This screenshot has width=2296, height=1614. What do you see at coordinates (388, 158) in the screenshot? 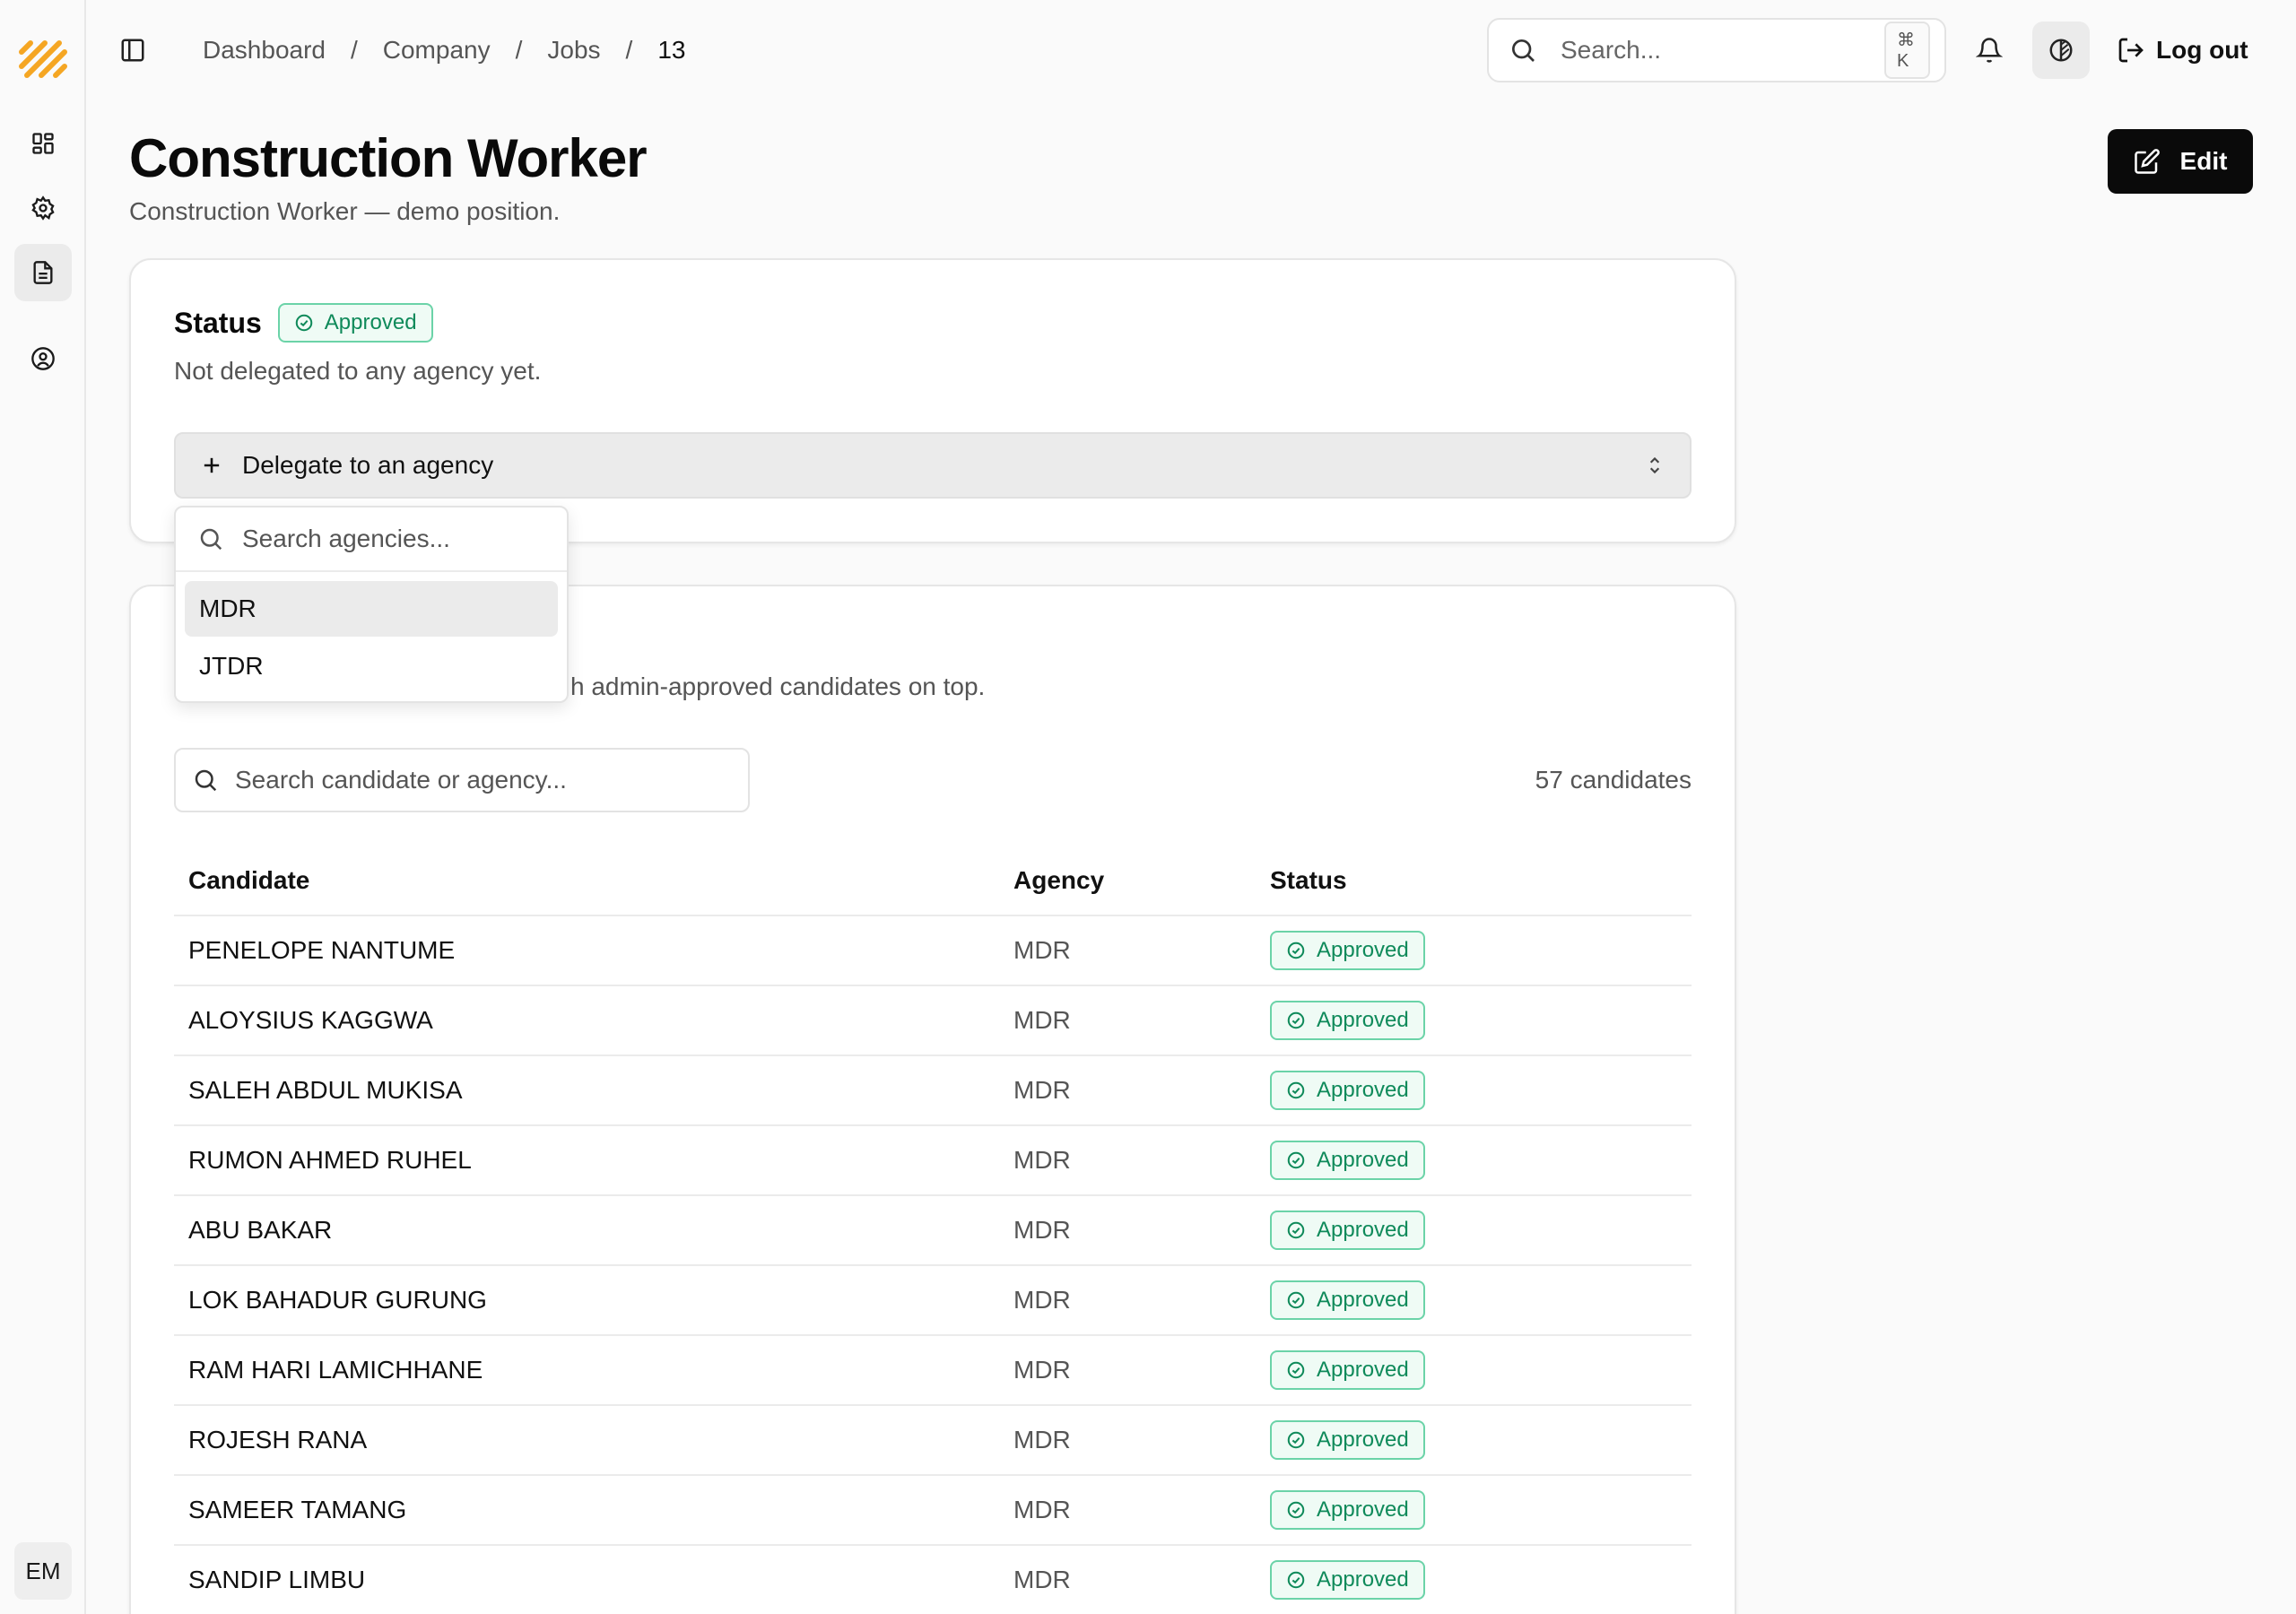
I see `page-title: Construction Worker` at bounding box center [388, 158].